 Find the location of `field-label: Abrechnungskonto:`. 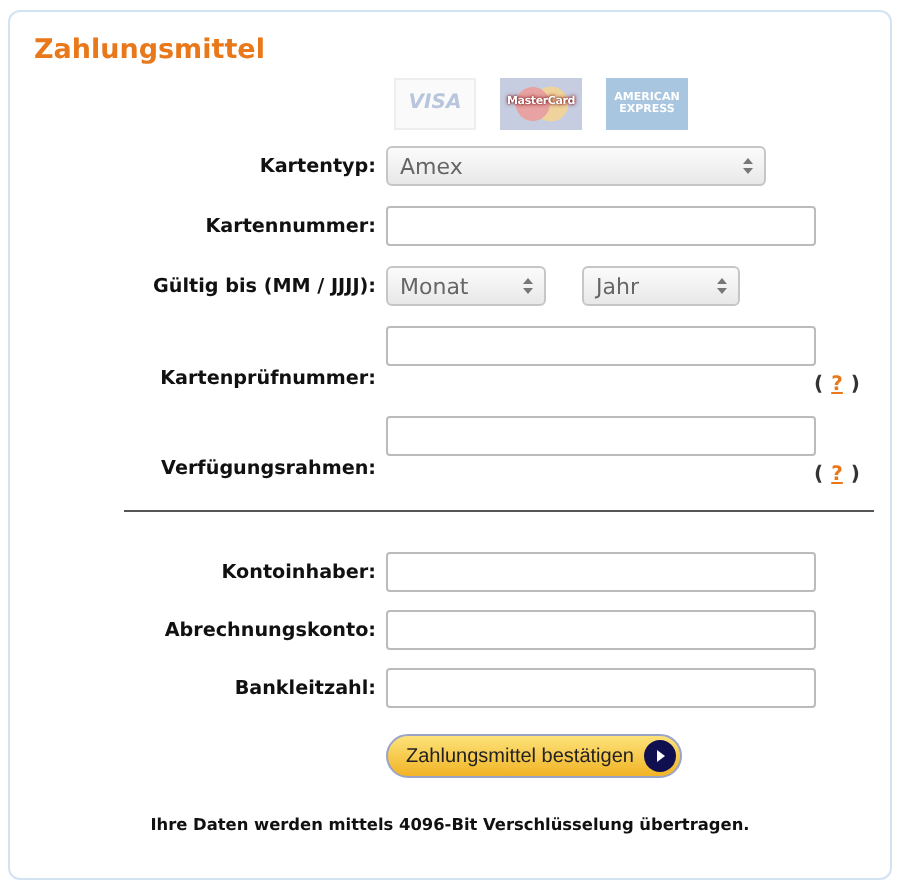

field-label: Abrechnungskonto: is located at coordinates (270, 630).